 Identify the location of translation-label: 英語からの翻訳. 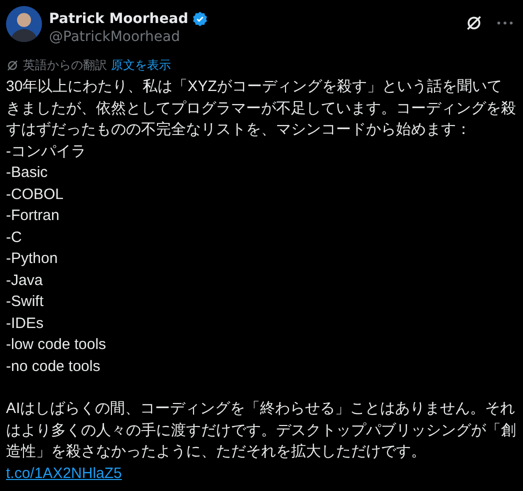
(65, 65).